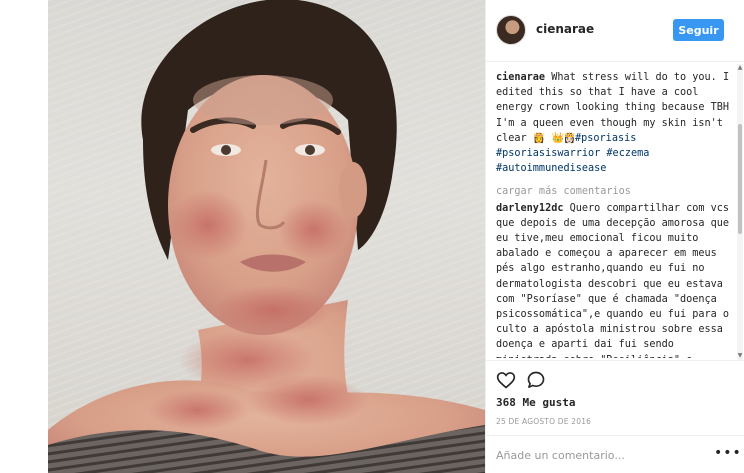 The width and height of the screenshot is (744, 473). What do you see at coordinates (520, 77) in the screenshot?
I see `caption-username: cienarae` at bounding box center [520, 77].